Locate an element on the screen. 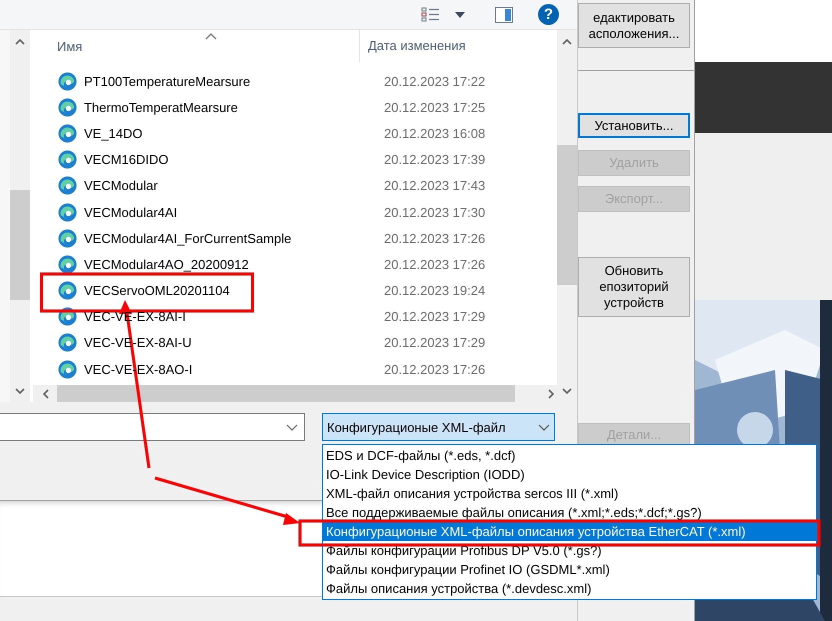 This screenshot has width=832, height=621. file-date: 20.12.2023 17:30 is located at coordinates (435, 212).